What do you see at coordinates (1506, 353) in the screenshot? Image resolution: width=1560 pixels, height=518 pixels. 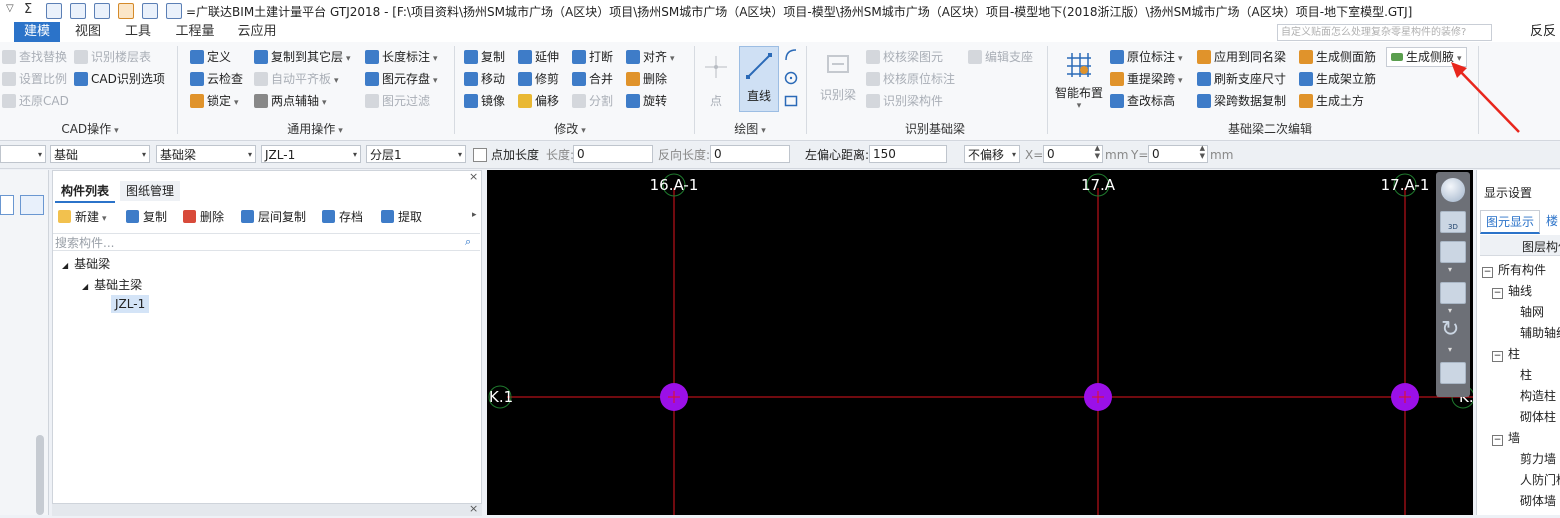 I see `display-item-column-group: − 柱` at bounding box center [1506, 353].